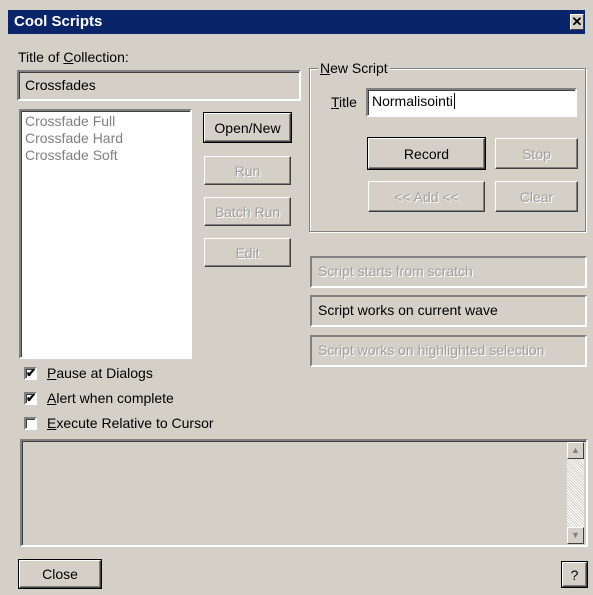 Image resolution: width=593 pixels, height=595 pixels. What do you see at coordinates (471, 102) in the screenshot?
I see `script-title-input: Normalisointi` at bounding box center [471, 102].